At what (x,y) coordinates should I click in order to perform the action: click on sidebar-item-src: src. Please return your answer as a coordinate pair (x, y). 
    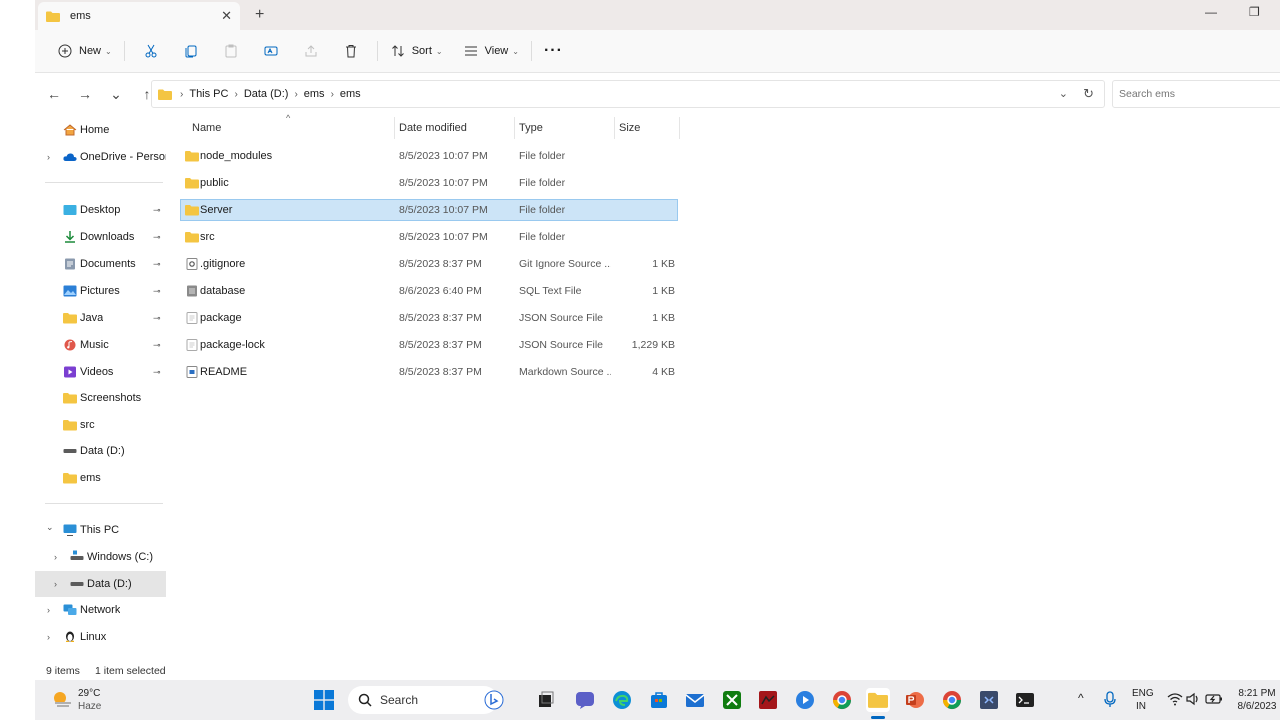
    Looking at the image, I should click on (100, 425).